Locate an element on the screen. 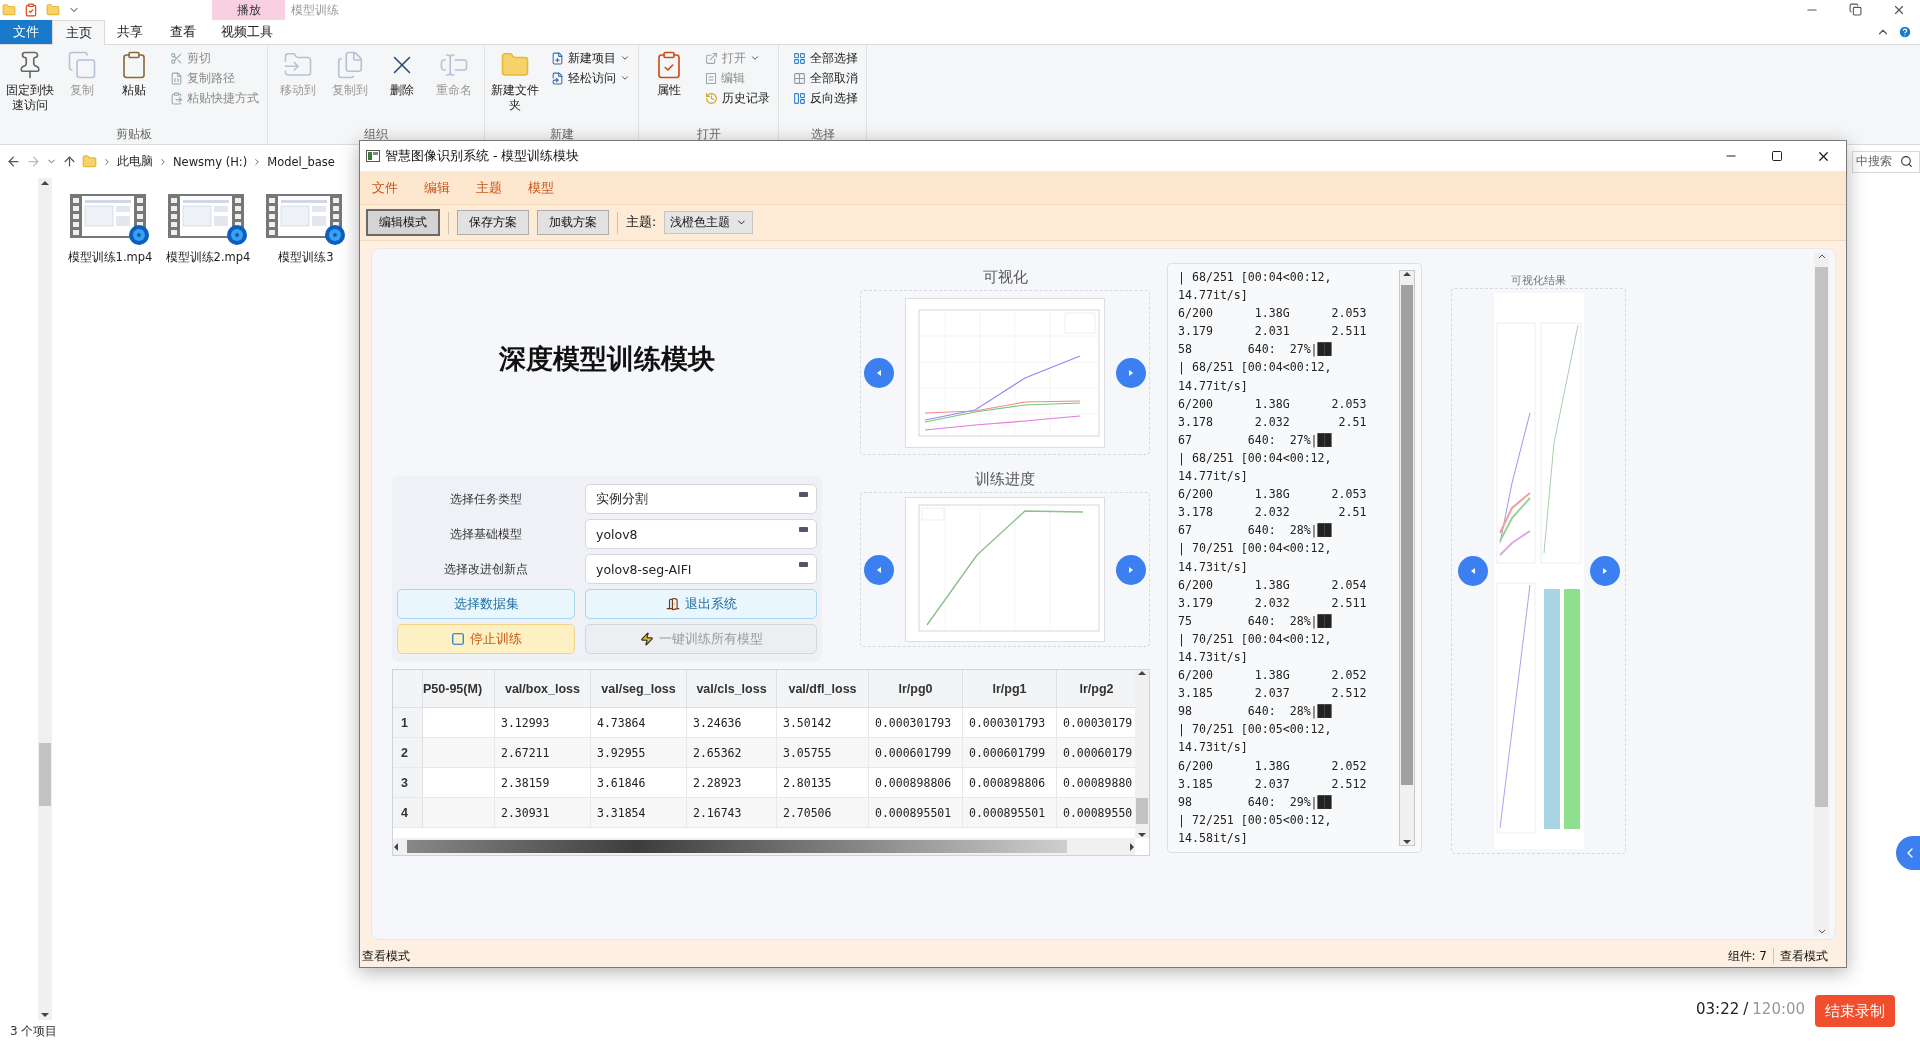  ribbon-button: 属性 is located at coordinates (669, 74).